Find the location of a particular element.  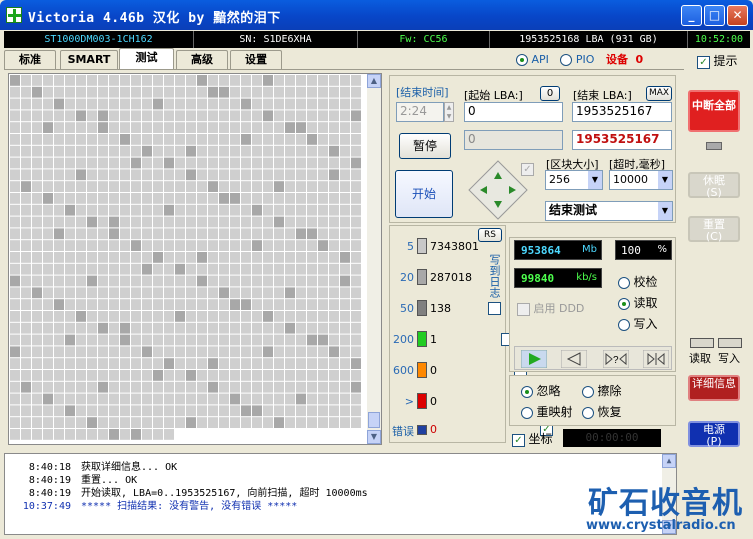

hint-toggle: ✓ 提示 is located at coordinates (717, 60).